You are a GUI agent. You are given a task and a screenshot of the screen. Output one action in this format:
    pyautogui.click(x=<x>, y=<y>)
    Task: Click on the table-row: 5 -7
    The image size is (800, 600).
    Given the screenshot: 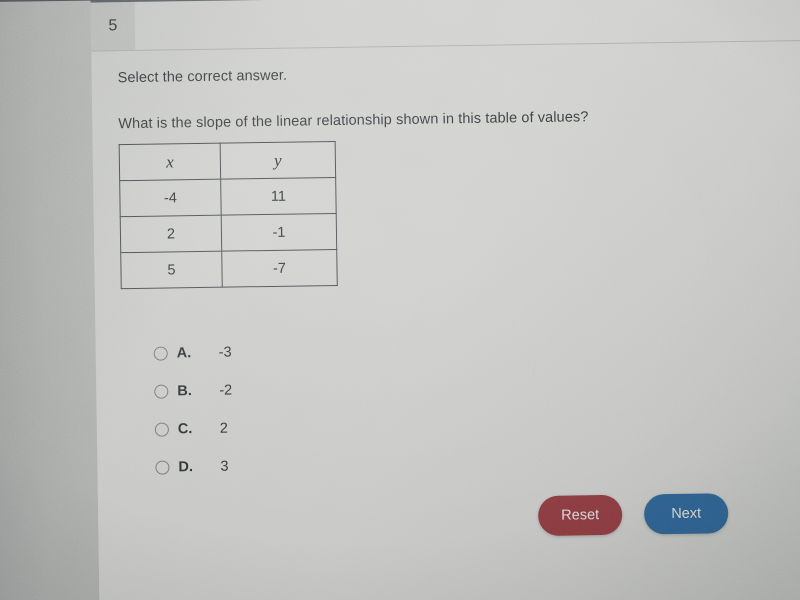 What is the action you would take?
    pyautogui.click(x=229, y=269)
    